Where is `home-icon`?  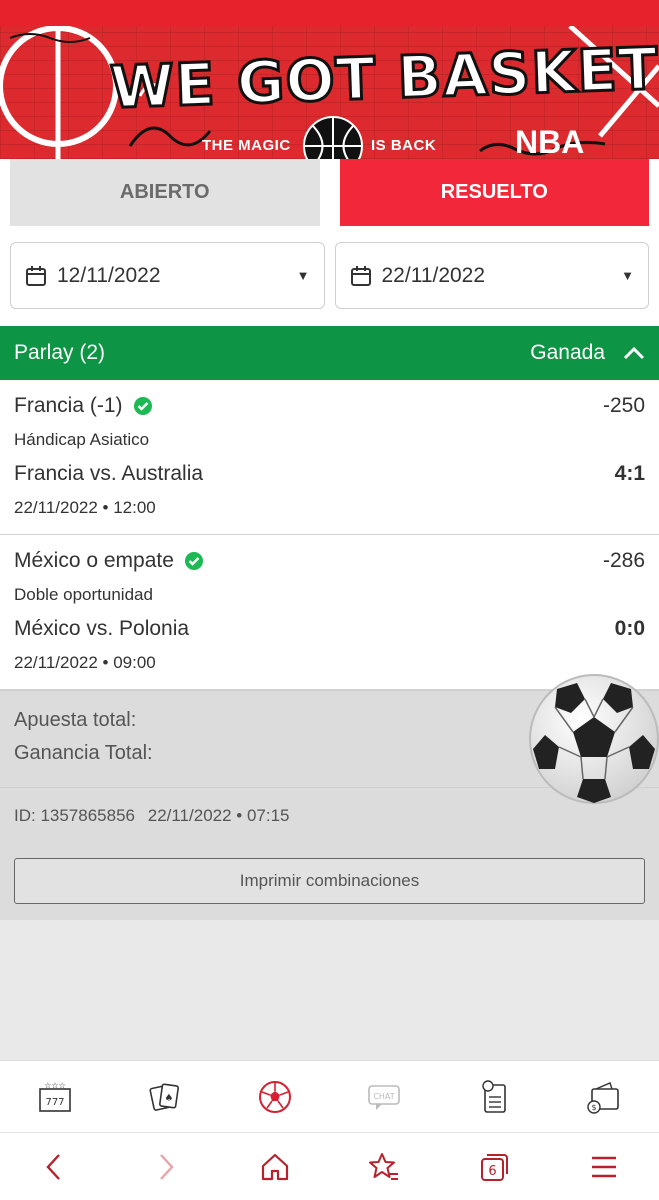 home-icon is located at coordinates (275, 1167).